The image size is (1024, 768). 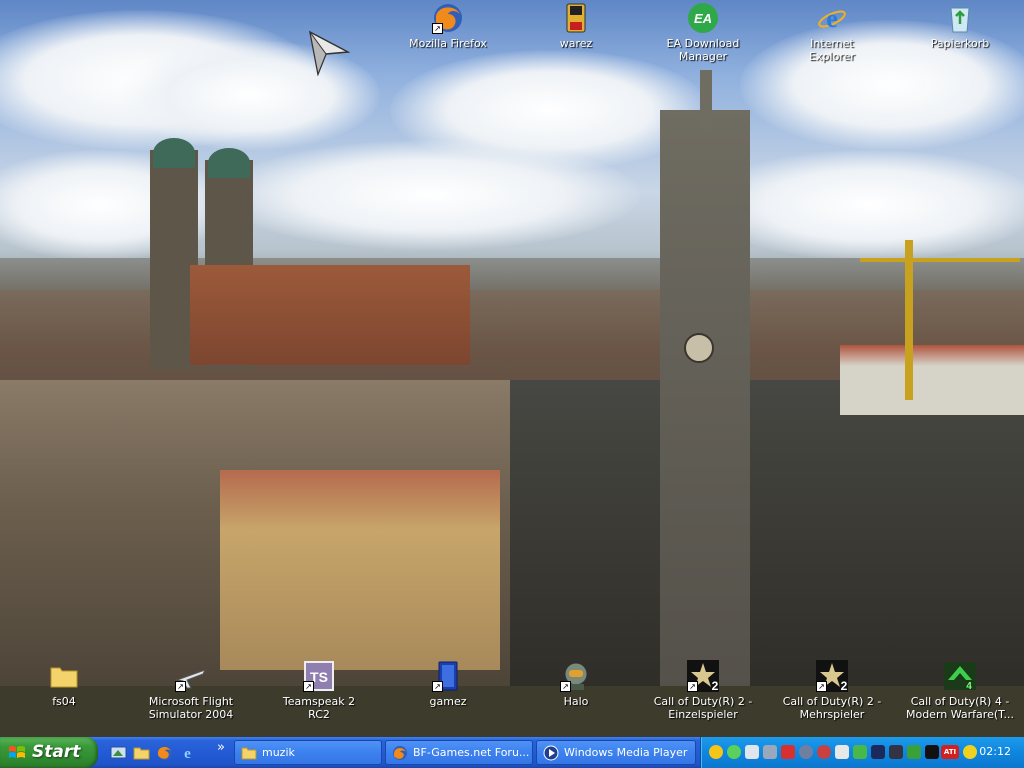 What do you see at coordinates (703, 50) in the screenshot?
I see `desktop-icon-label: EA Download Manager` at bounding box center [703, 50].